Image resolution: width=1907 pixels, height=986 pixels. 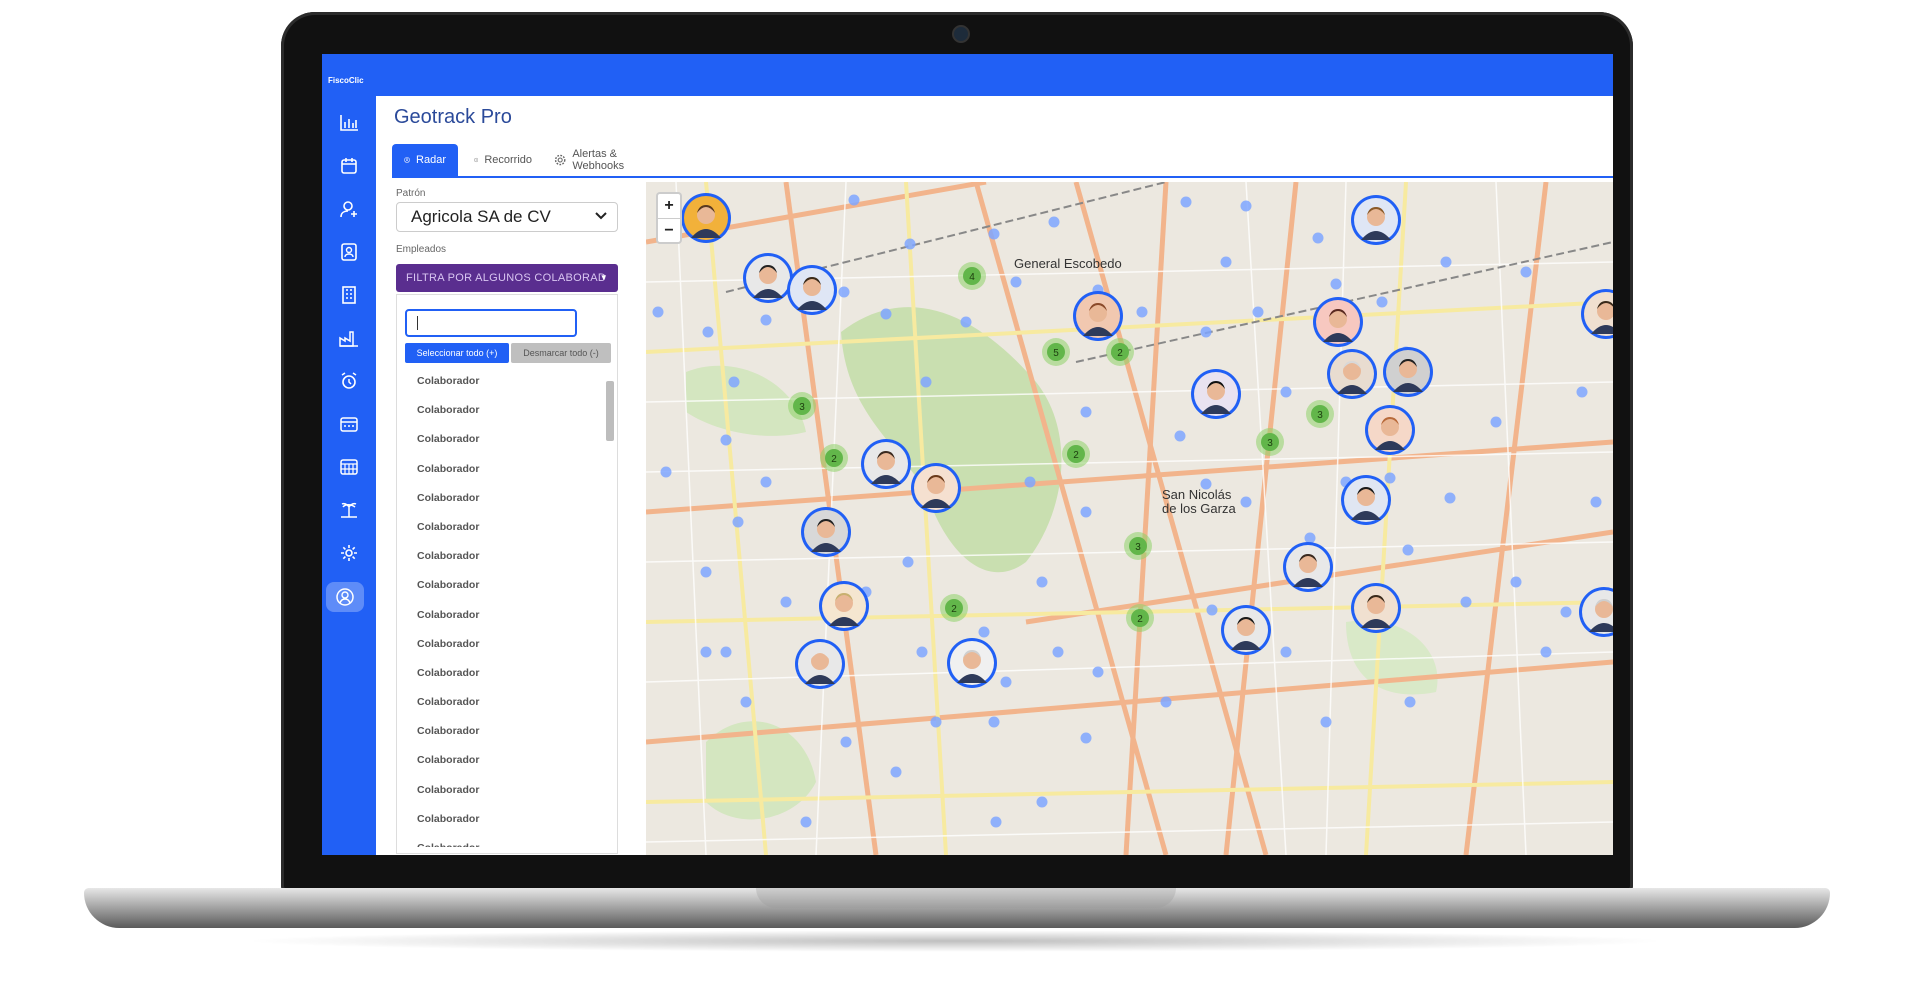 I want to click on calendar-grid-icon, so click(x=349, y=467).